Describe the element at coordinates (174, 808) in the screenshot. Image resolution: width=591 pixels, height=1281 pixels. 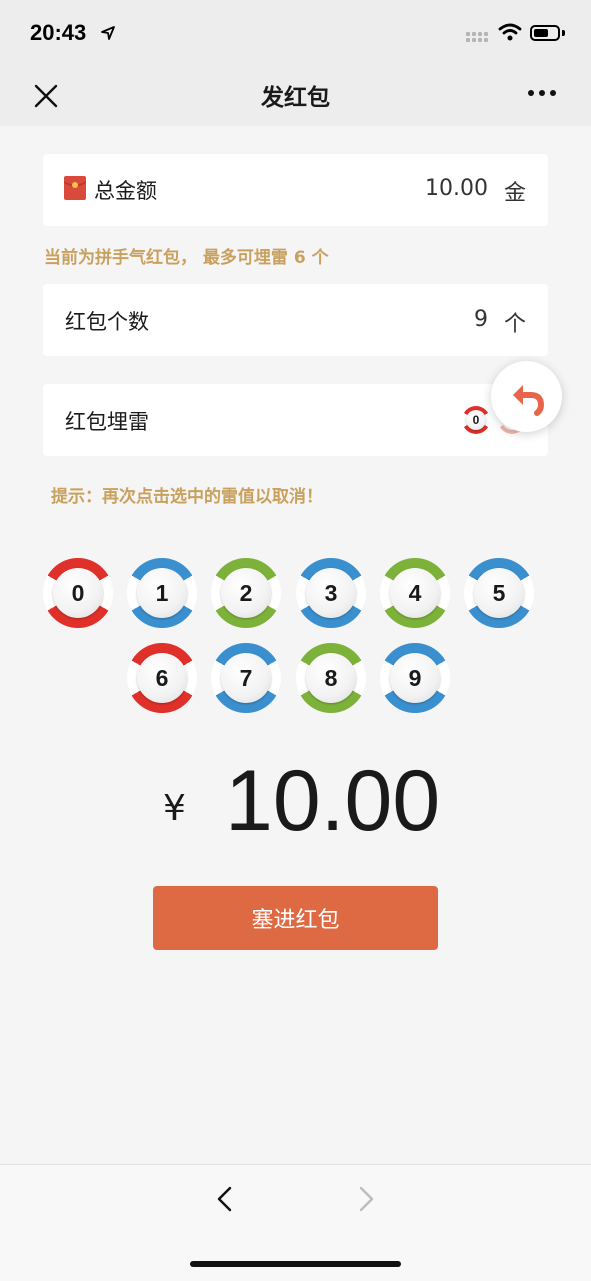
I see `currency-symbol: ¥` at that location.